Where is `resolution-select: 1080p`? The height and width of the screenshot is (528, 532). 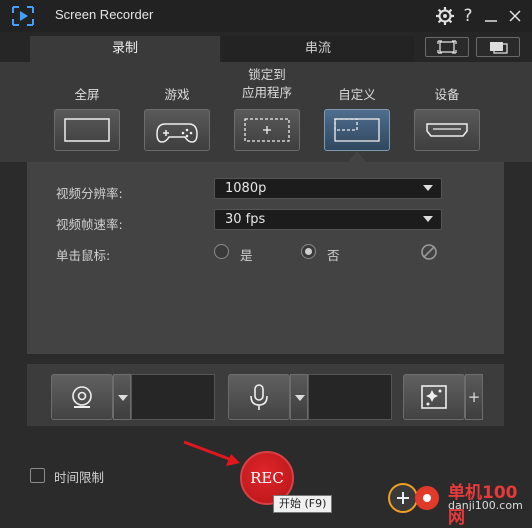 resolution-select: 1080p is located at coordinates (328, 188).